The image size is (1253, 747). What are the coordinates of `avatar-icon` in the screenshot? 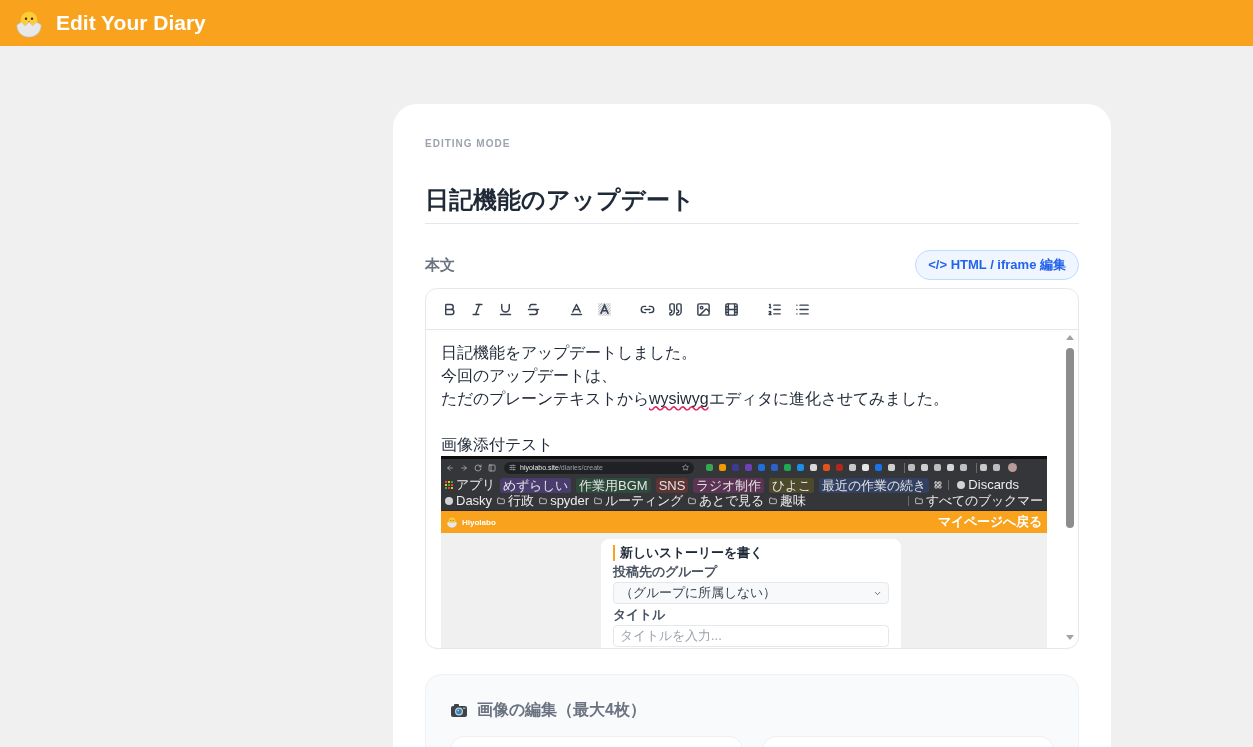 It's located at (1012, 467).